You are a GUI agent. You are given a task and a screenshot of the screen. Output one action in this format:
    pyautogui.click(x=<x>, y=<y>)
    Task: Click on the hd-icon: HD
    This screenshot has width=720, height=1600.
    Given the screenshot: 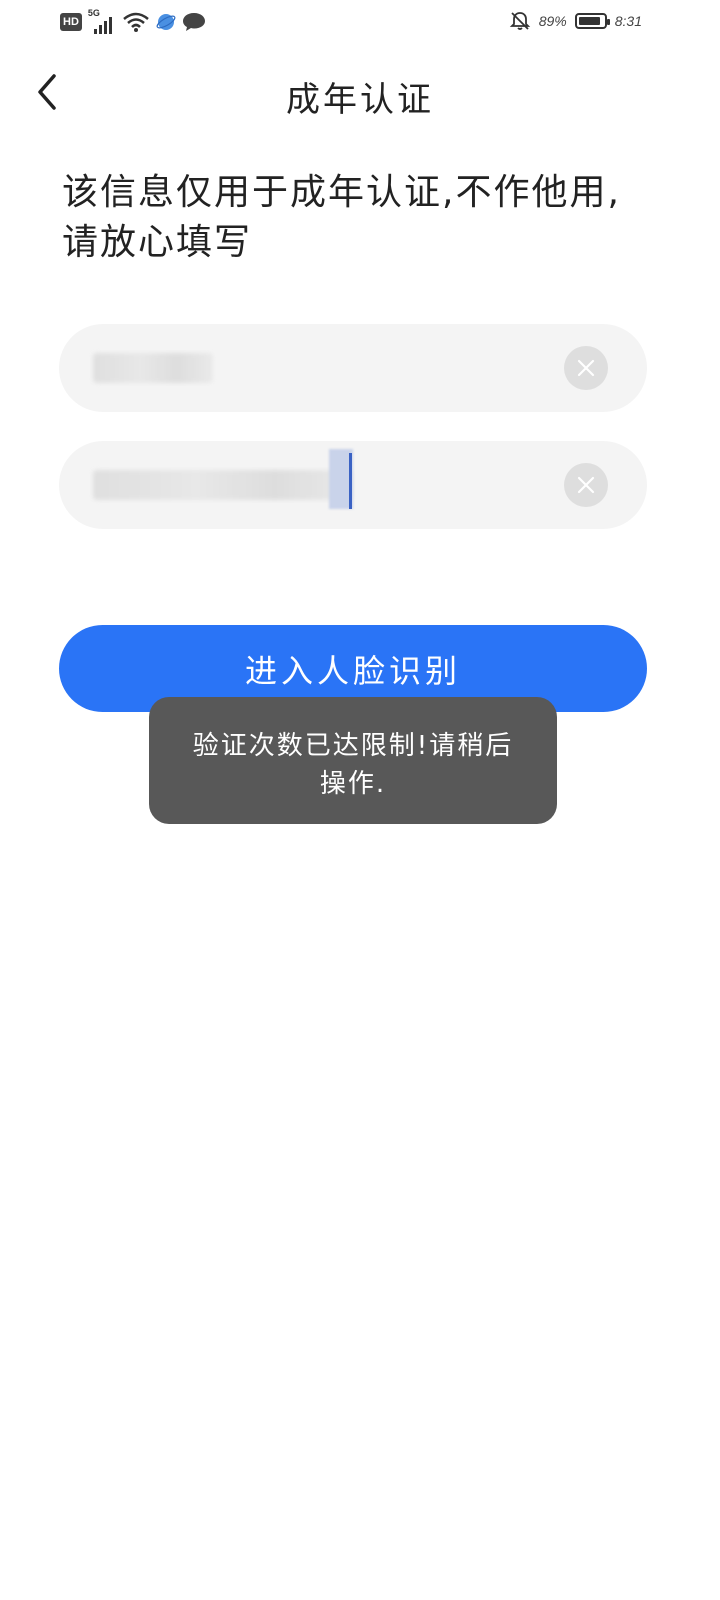 What is the action you would take?
    pyautogui.click(x=71, y=22)
    